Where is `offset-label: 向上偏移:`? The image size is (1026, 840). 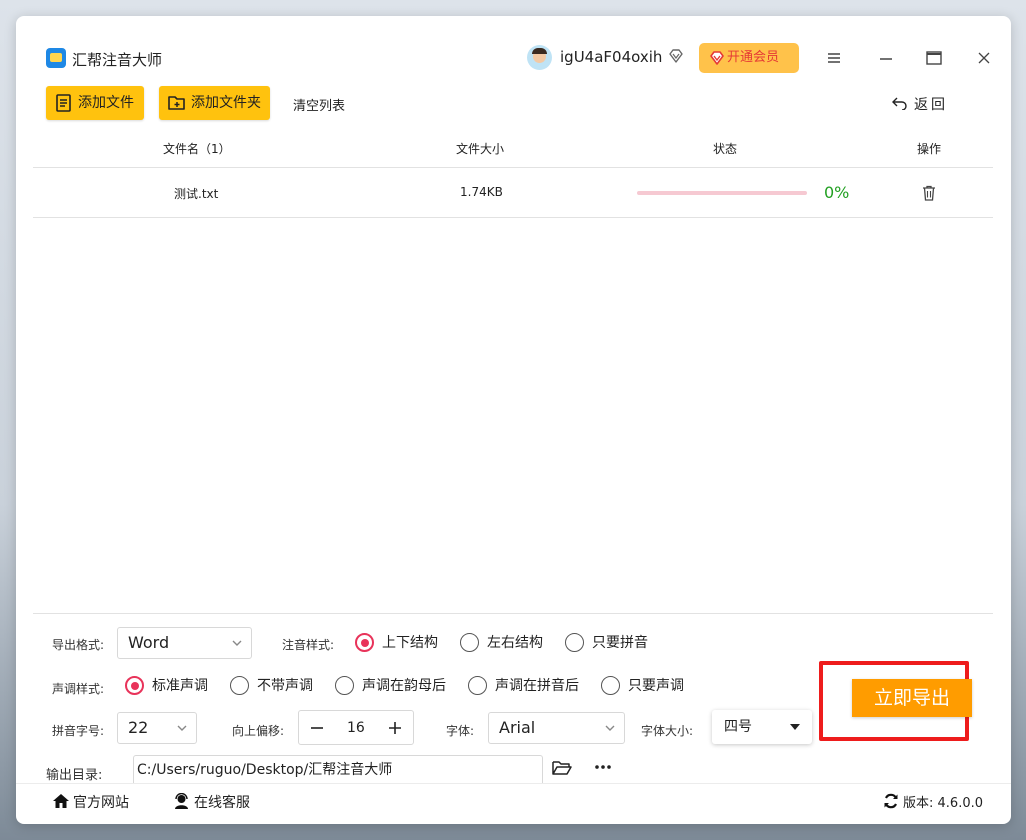
offset-label: 向上偏移: is located at coordinates (258, 731).